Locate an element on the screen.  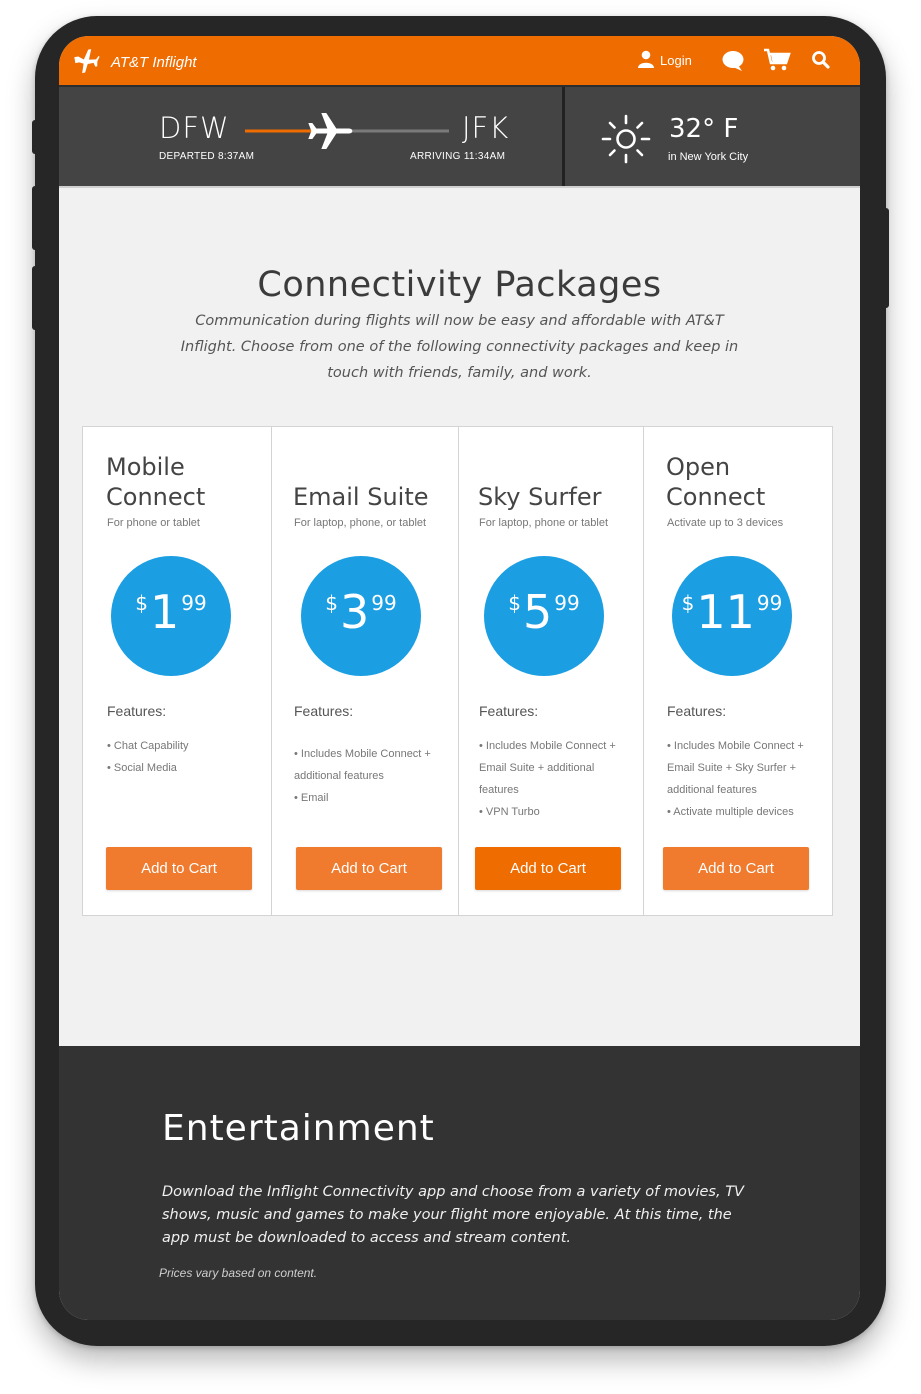
package-name: Sky Surfer is located at coordinates (540, 497).